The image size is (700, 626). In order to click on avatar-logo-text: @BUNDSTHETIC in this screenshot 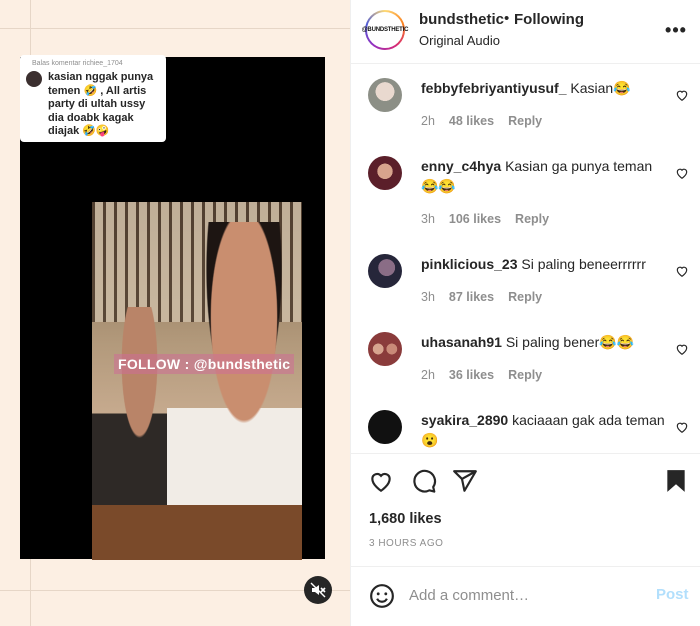, I will do `click(385, 30)`.